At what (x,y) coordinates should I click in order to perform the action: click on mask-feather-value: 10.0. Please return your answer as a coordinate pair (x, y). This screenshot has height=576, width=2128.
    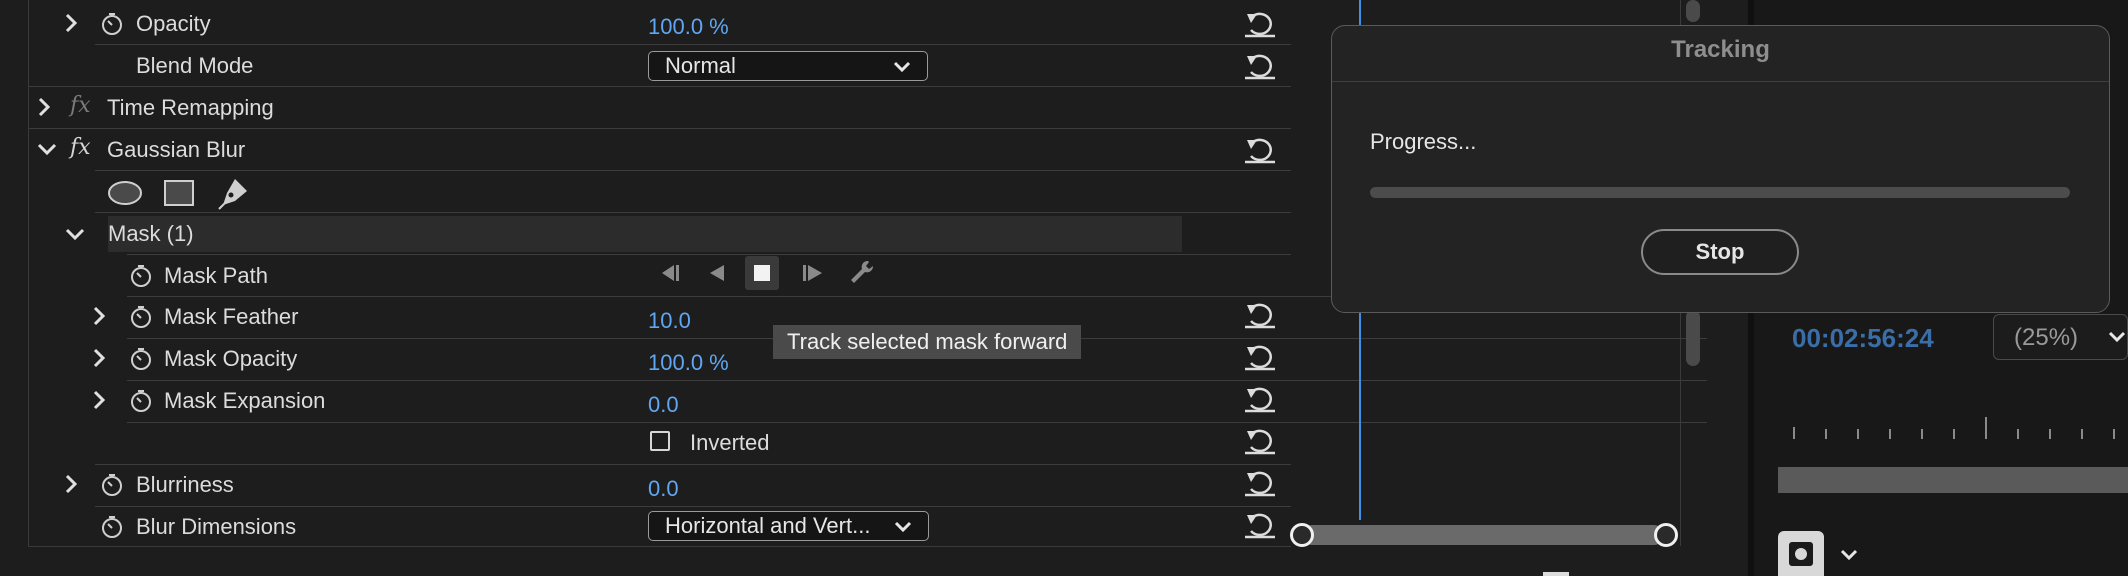
    Looking at the image, I should click on (669, 321).